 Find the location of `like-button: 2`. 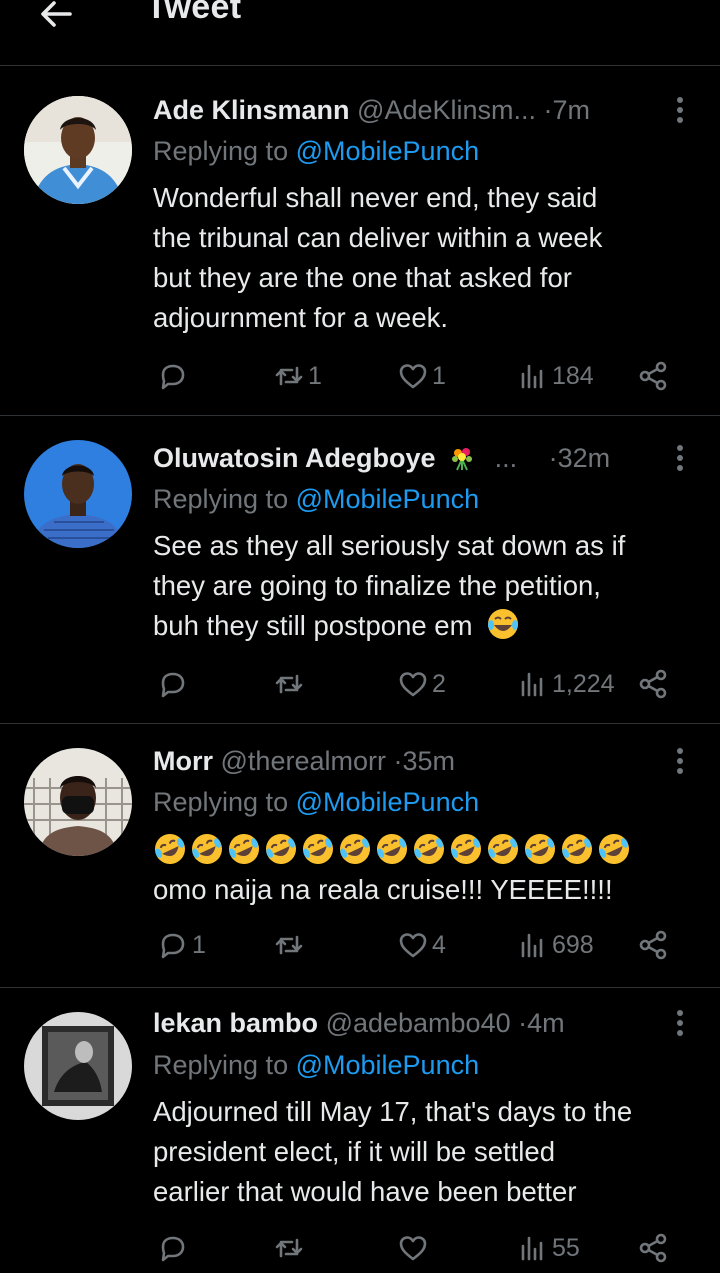

like-button: 2 is located at coordinates (421, 684).